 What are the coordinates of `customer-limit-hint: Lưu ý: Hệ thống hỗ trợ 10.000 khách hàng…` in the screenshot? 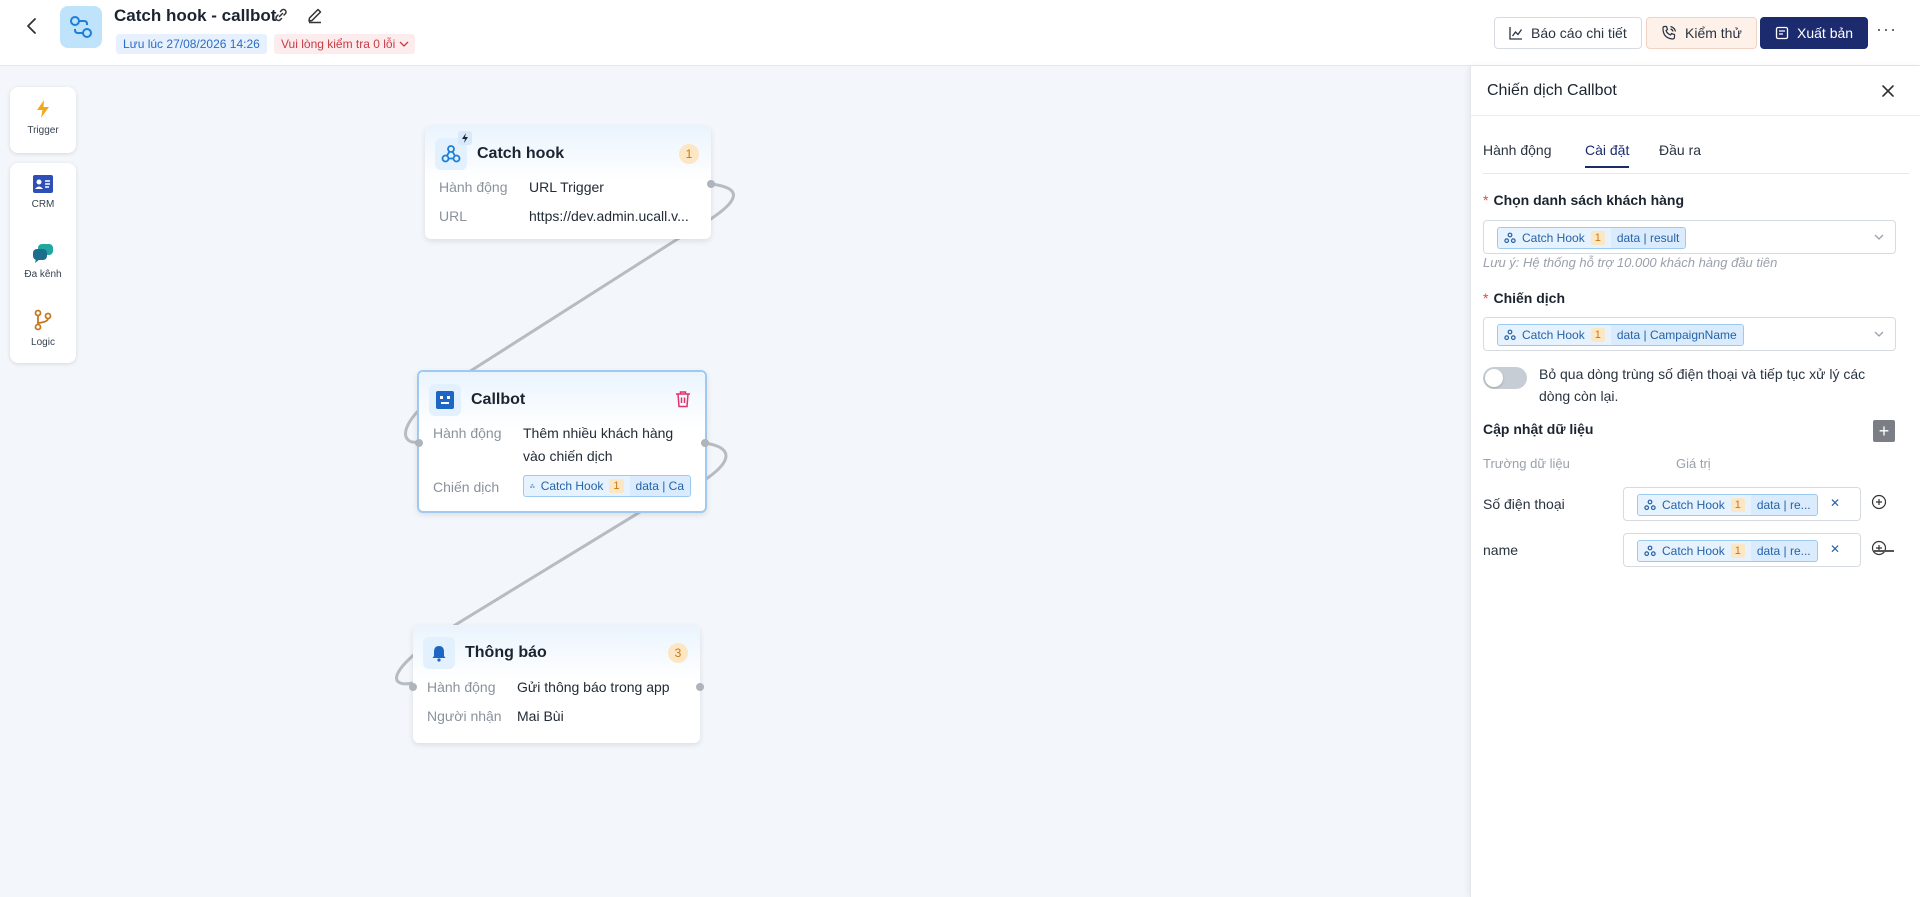 It's located at (1630, 262).